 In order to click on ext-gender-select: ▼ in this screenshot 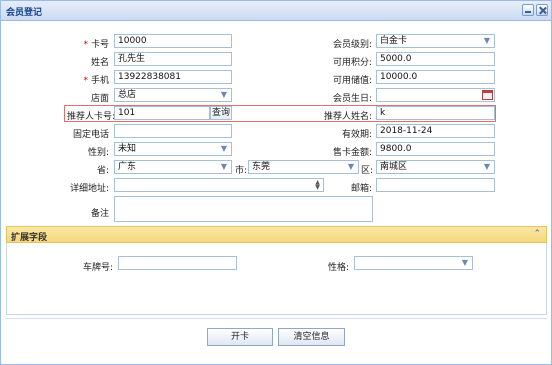, I will do `click(413, 263)`.